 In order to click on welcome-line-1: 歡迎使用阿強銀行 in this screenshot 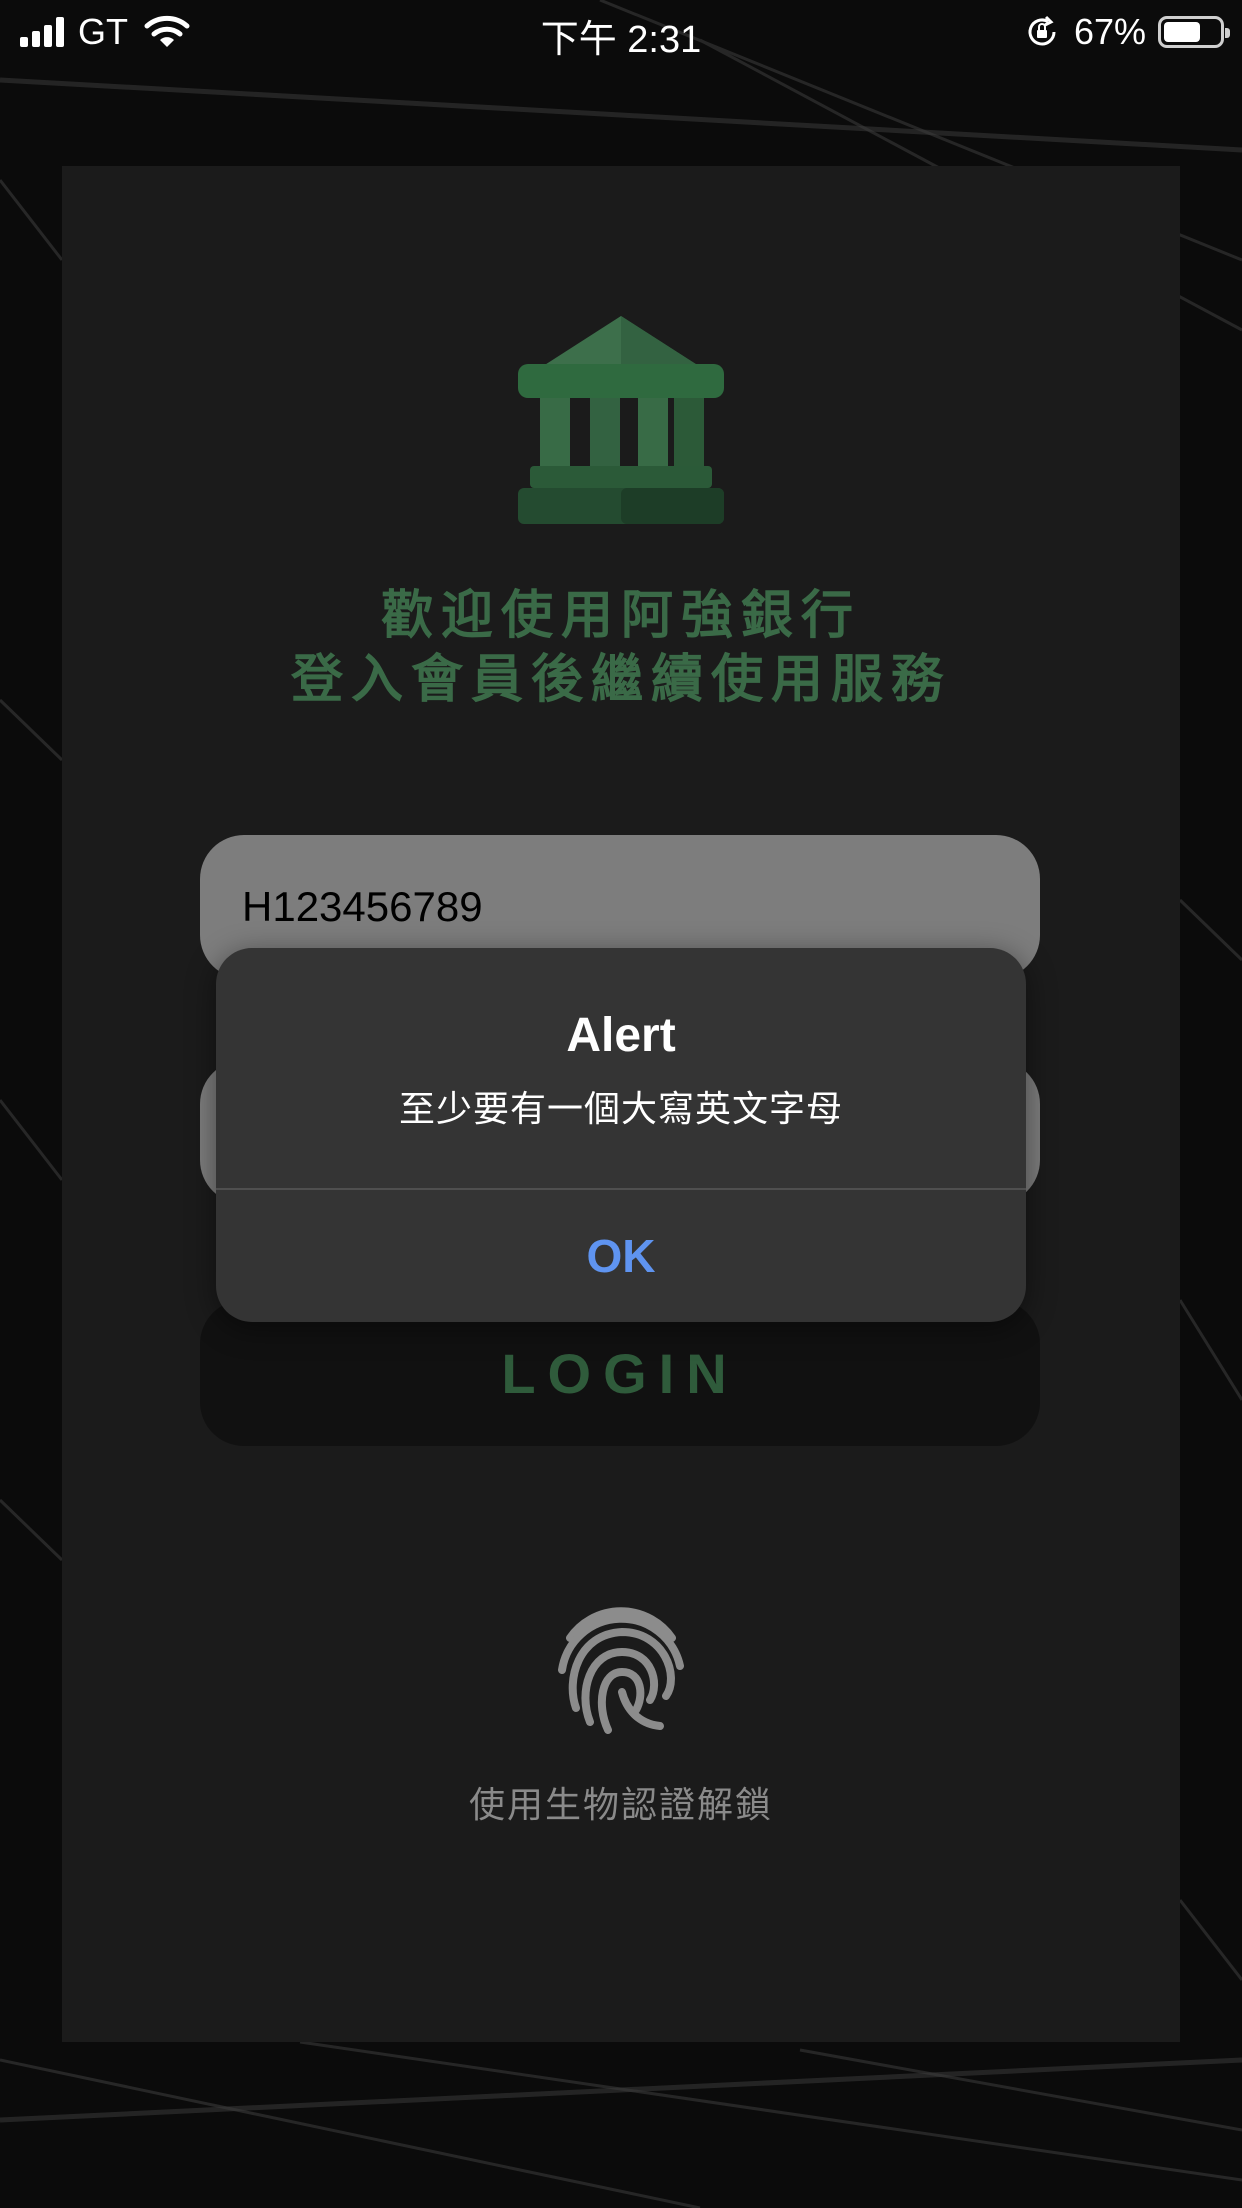, I will do `click(620, 616)`.